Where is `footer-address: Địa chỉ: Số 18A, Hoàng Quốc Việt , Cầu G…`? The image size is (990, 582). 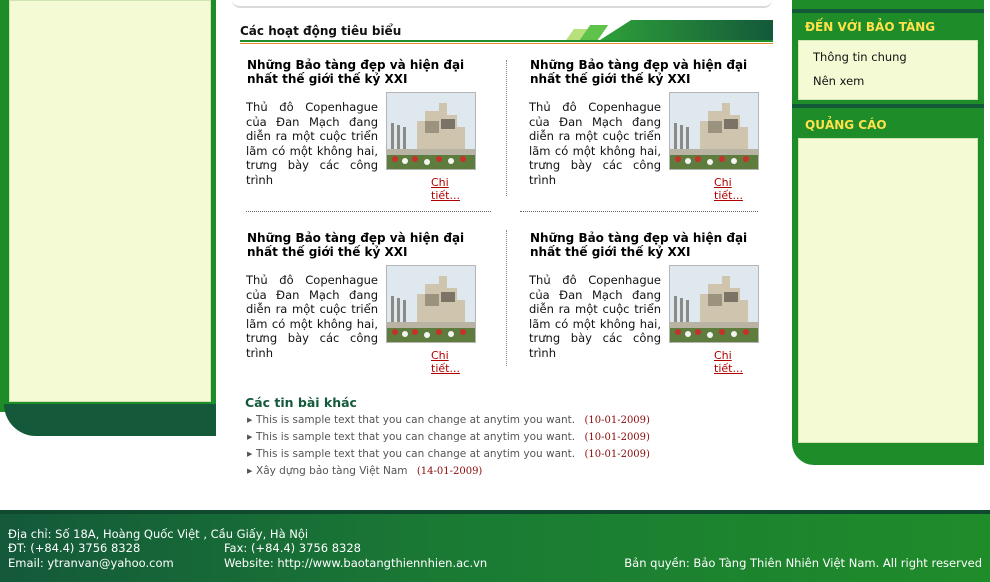
footer-address: Địa chỉ: Số 18A, Hoàng Quốc Việt , Cầu G… is located at coordinates (158, 534).